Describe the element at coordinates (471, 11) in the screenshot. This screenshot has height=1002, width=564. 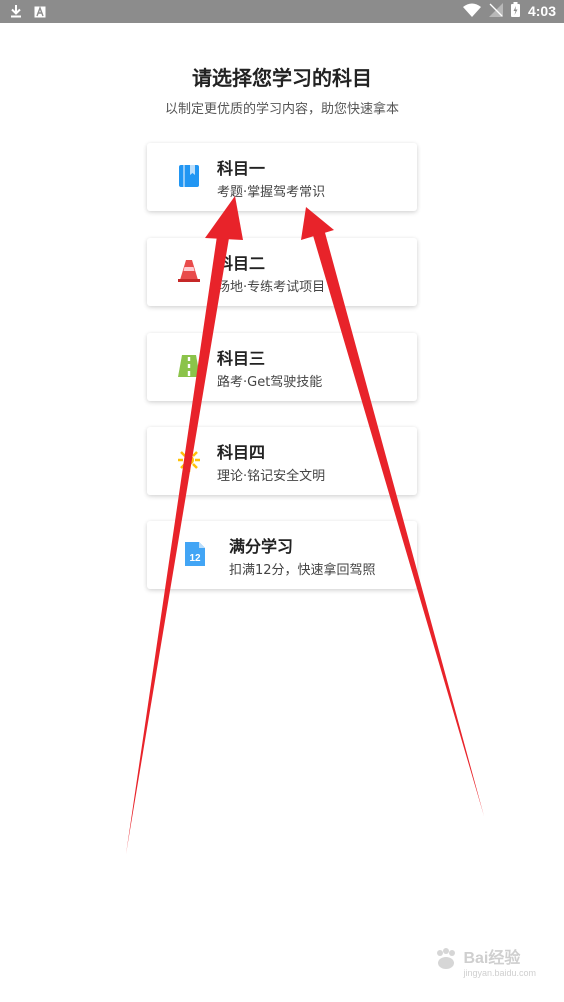
I see `wifi-icon` at that location.